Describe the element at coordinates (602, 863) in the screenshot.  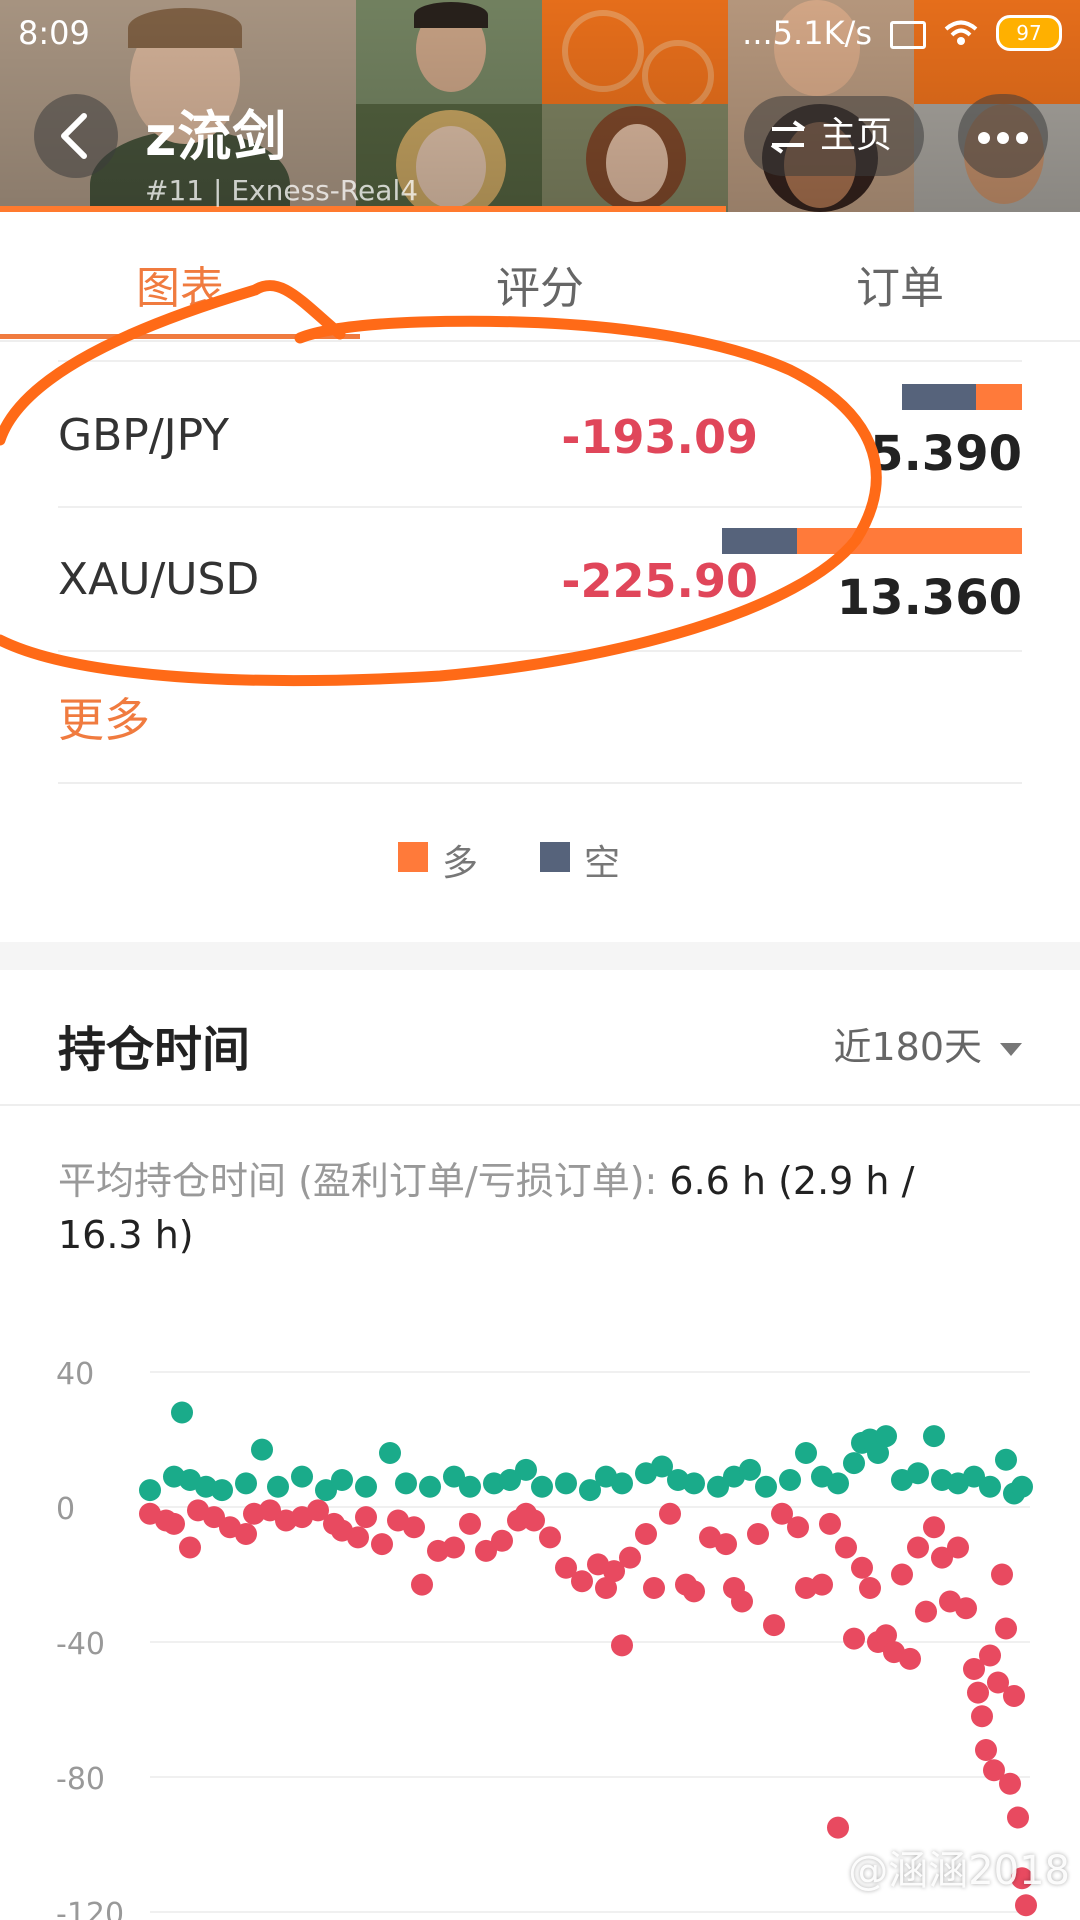
I see `legend-short-label: 空` at that location.